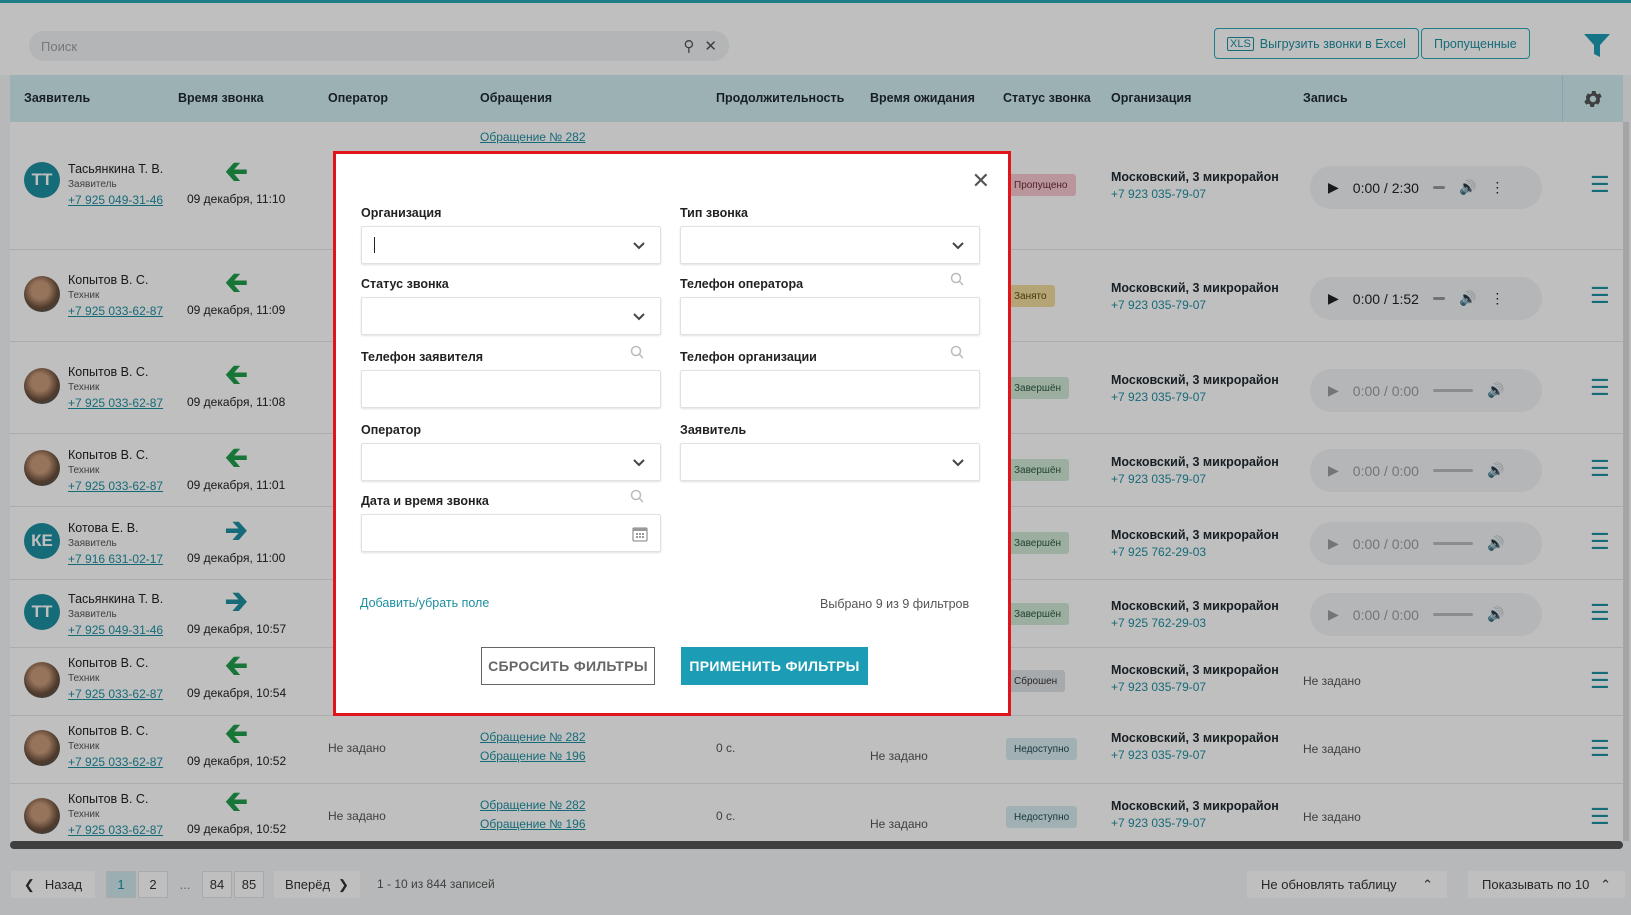 The image size is (1631, 915). I want to click on org-phone-label: Телефон организации, so click(748, 357).